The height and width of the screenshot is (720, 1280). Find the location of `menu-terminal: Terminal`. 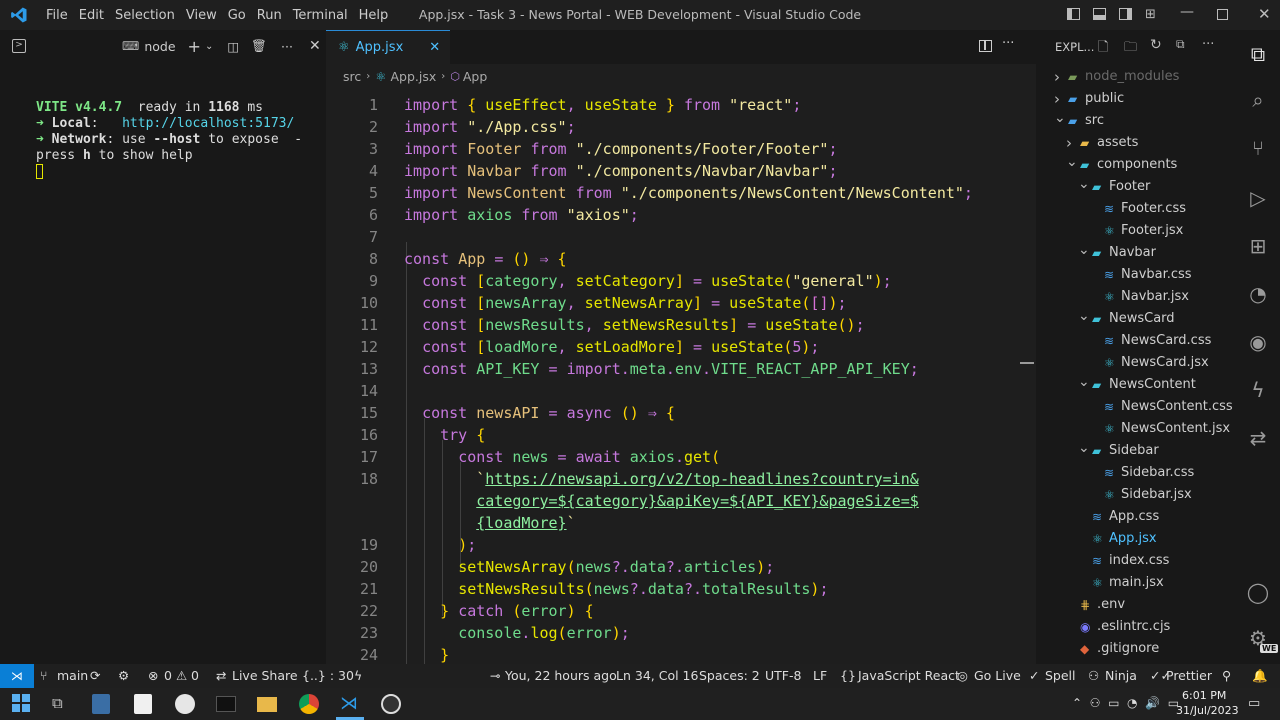

menu-terminal: Terminal is located at coordinates (320, 15).